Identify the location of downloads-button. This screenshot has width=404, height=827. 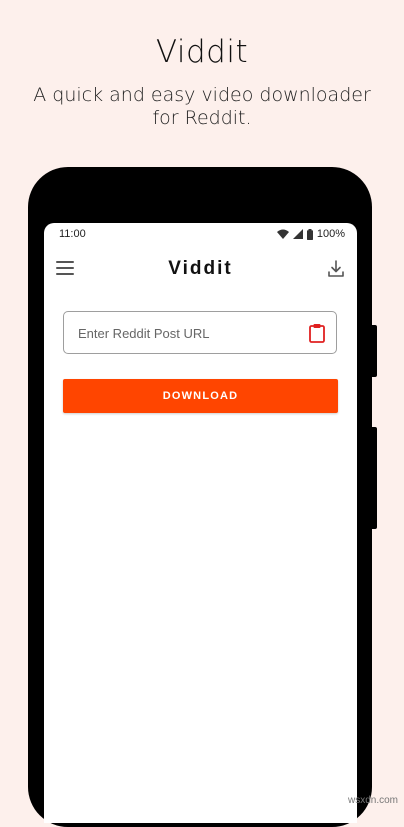
(336, 269).